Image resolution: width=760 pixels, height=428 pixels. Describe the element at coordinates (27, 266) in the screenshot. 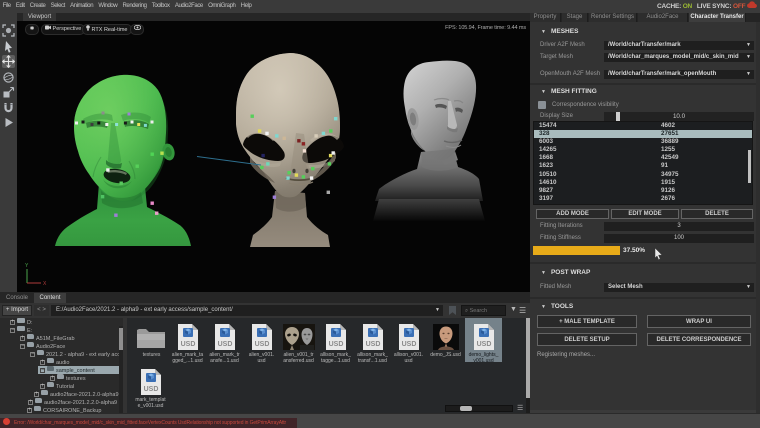

I see `svg-text: Y` at that location.